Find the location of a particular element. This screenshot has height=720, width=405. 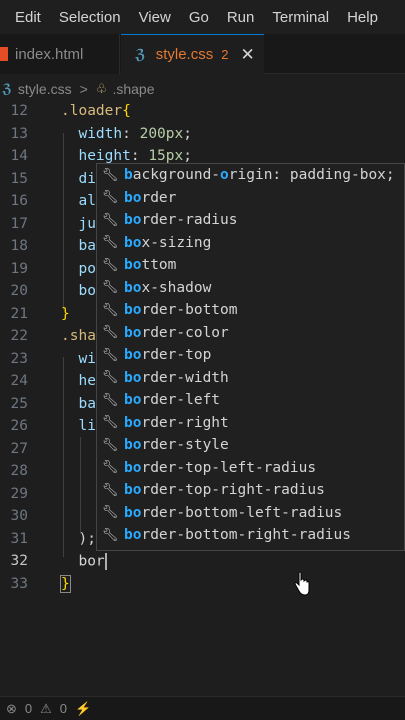

menu-go: Go is located at coordinates (199, 17).